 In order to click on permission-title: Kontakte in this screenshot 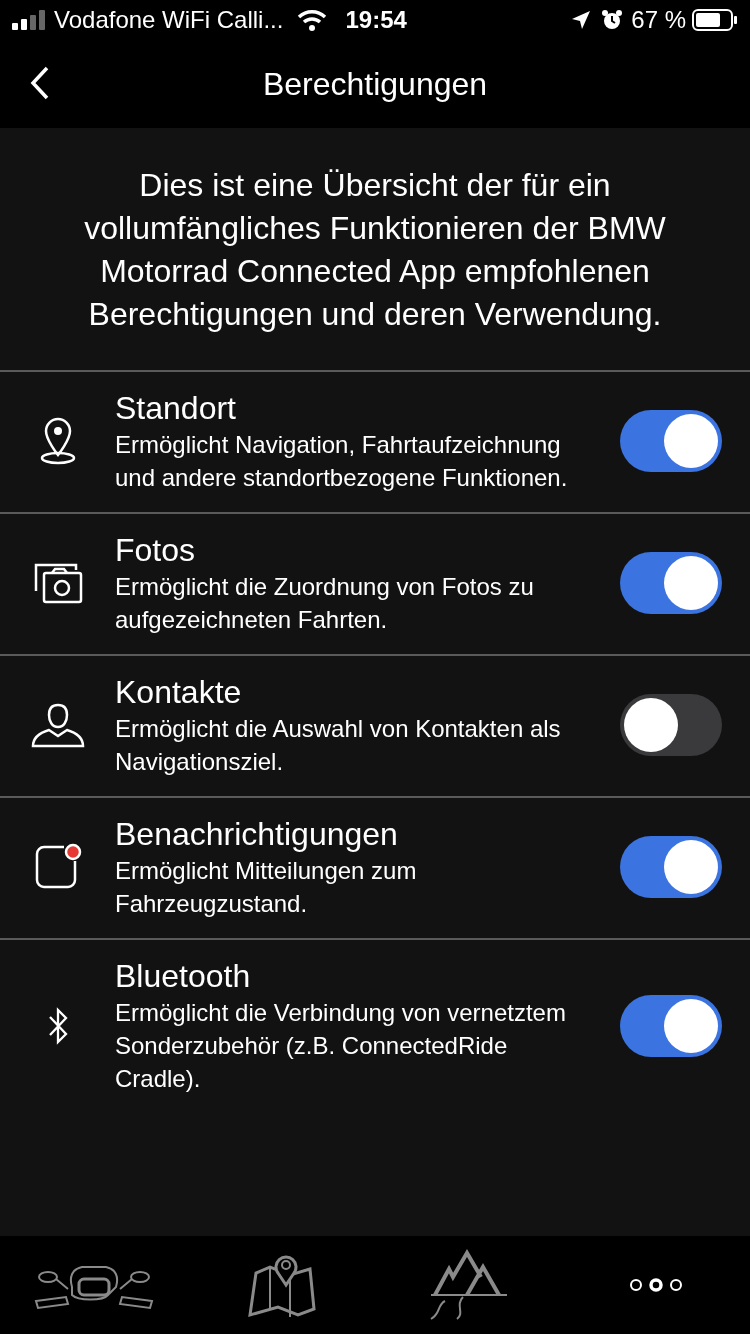, I will do `click(179, 692)`.